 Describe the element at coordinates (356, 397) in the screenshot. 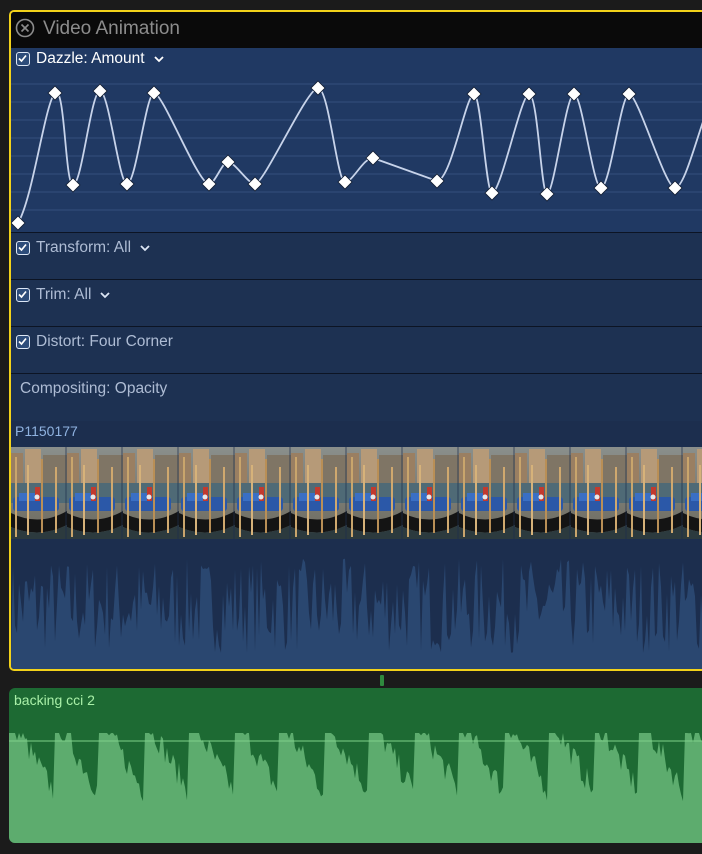

I see `animation-lane-compositing-opacity: Compositing: Opacity` at that location.